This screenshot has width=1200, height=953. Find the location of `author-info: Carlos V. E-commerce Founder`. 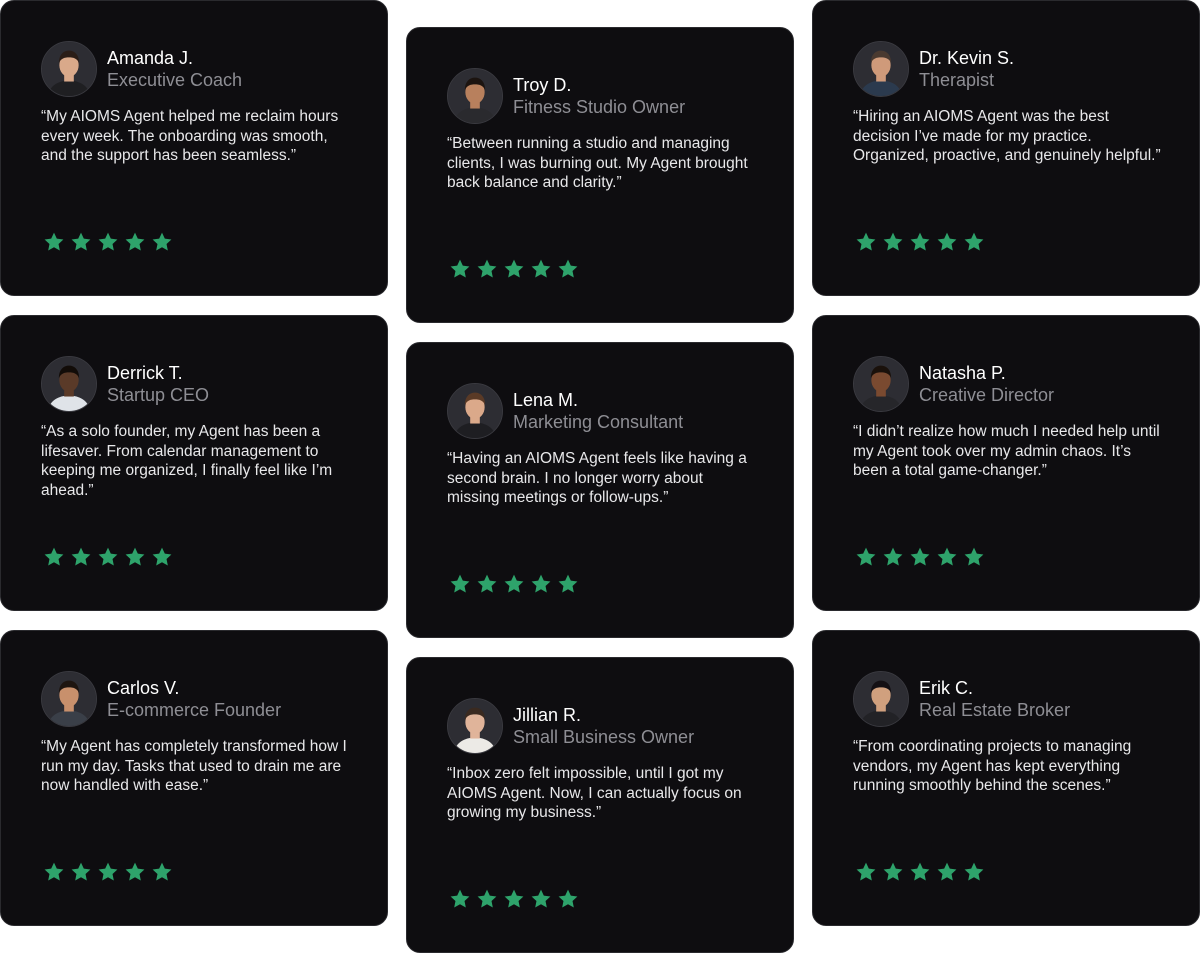

author-info: Carlos V. E-commerce Founder is located at coordinates (194, 699).